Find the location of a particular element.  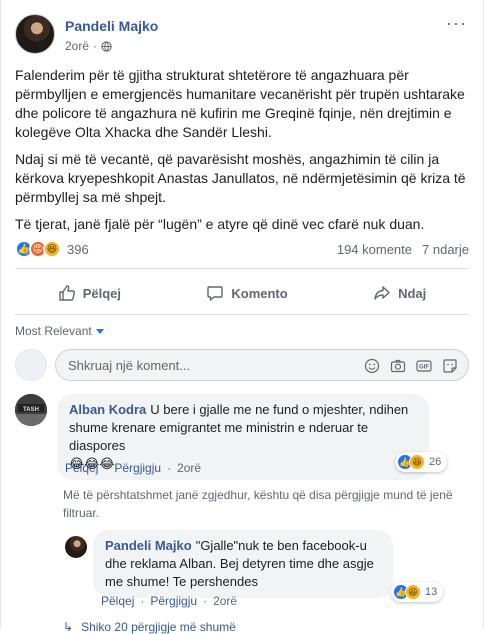

like-label: Pëlqej is located at coordinates (101, 293).